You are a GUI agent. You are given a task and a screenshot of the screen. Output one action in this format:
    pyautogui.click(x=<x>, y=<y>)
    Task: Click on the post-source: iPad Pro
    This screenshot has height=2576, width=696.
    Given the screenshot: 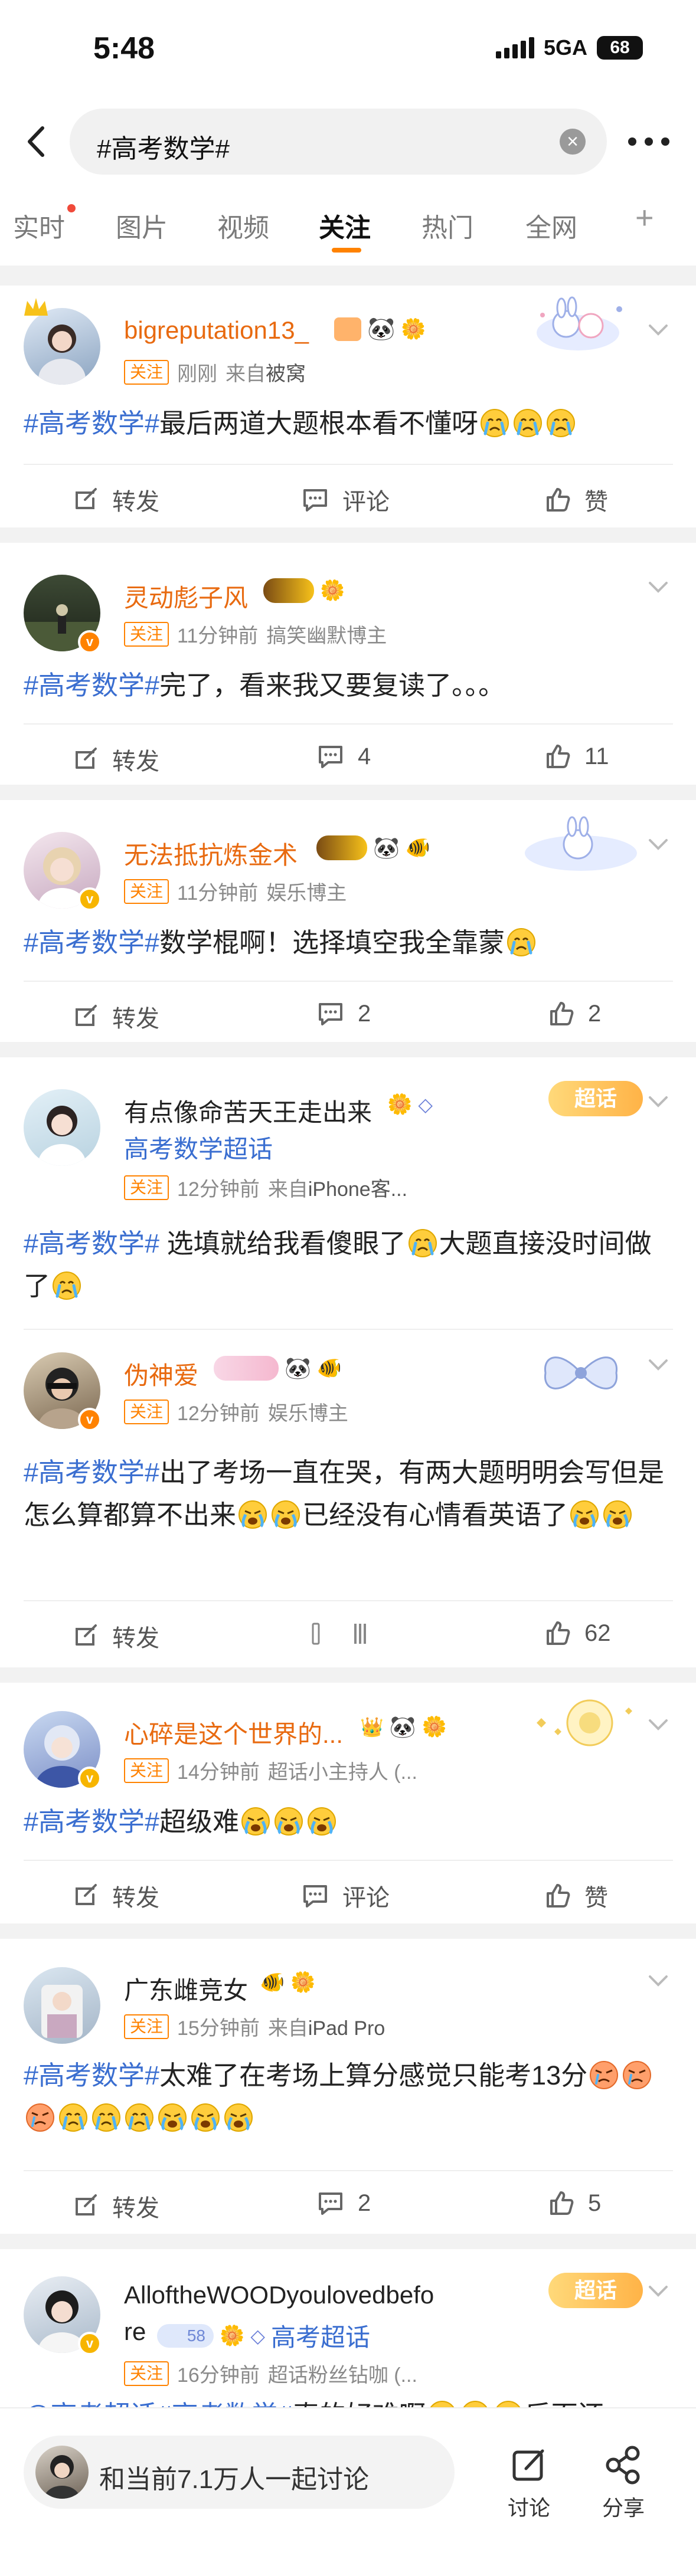 What is the action you would take?
    pyautogui.click(x=346, y=2028)
    